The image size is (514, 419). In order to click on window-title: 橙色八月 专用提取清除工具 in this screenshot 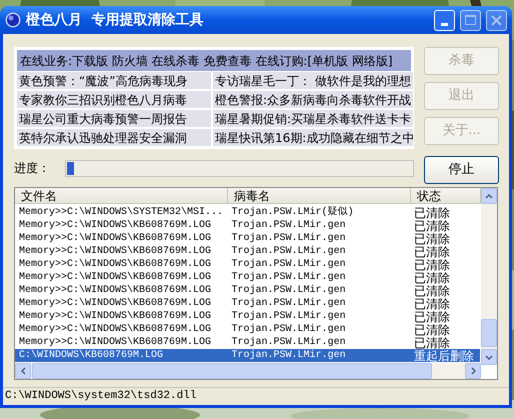, I will do `click(115, 20)`.